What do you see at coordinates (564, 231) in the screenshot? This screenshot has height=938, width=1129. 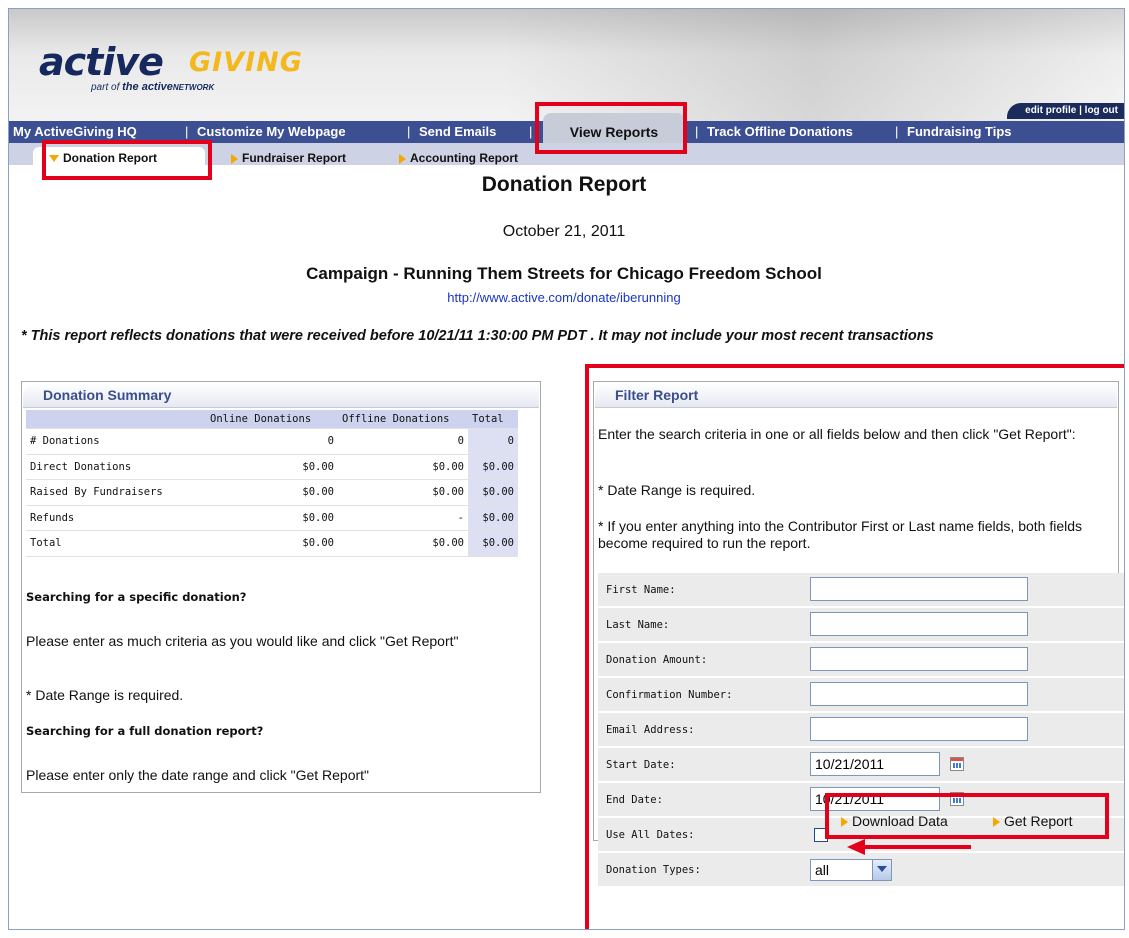 I see `report-date: October 21, 2011` at bounding box center [564, 231].